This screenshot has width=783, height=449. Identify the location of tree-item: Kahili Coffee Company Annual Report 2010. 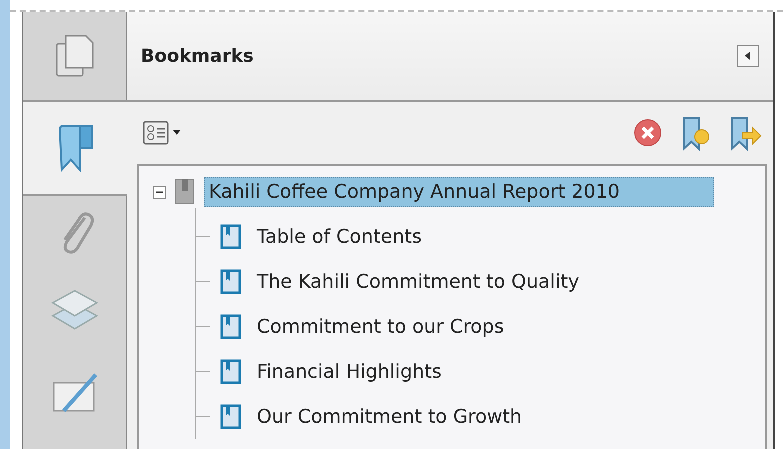
(459, 192).